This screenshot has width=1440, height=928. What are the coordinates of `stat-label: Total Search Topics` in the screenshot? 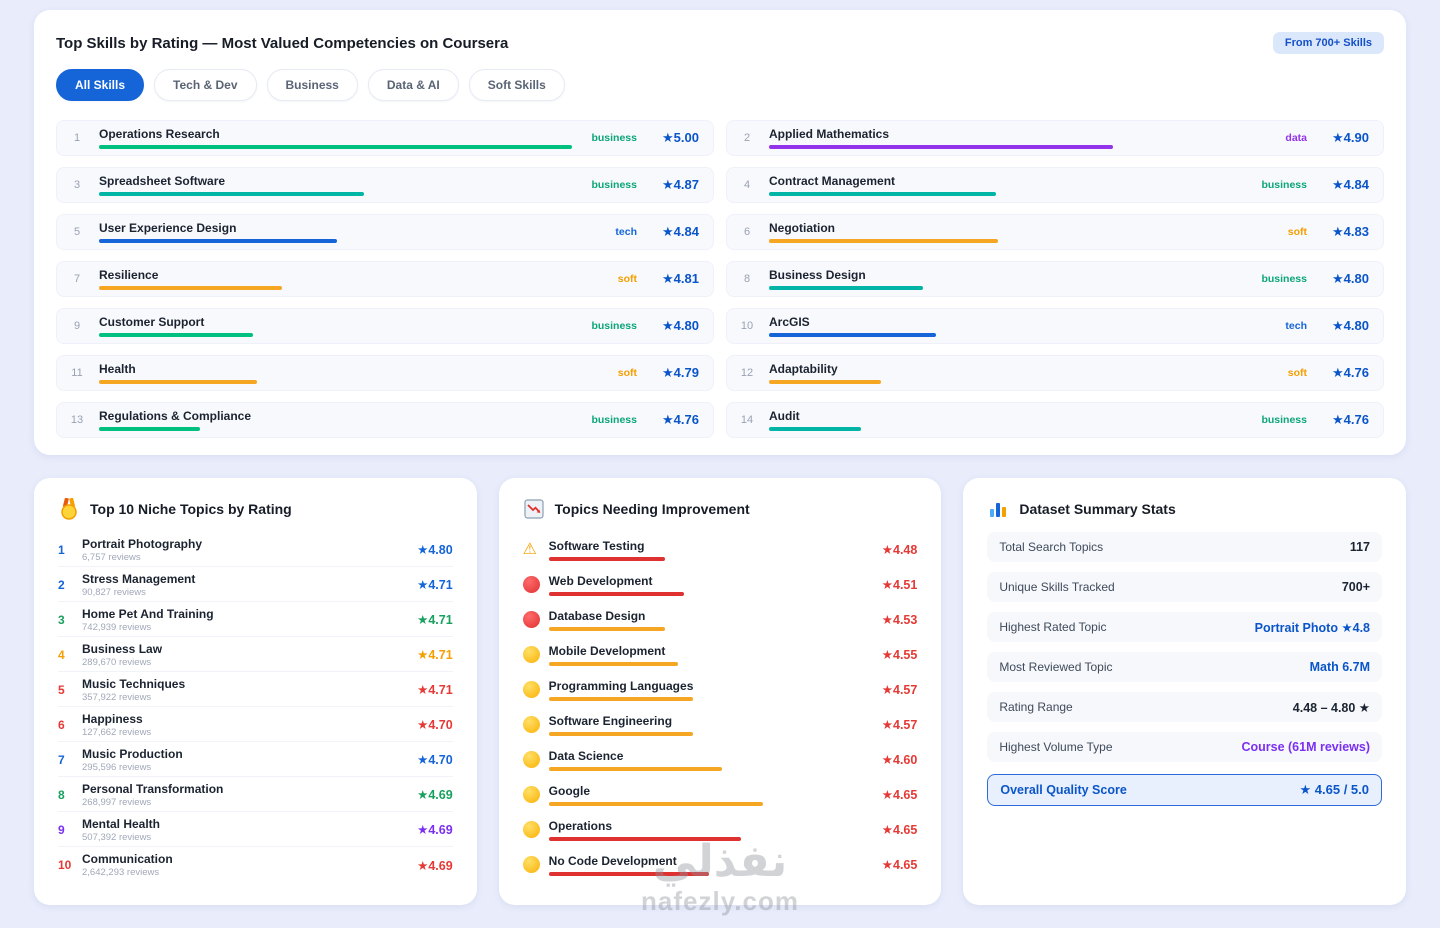 It's located at (1051, 547).